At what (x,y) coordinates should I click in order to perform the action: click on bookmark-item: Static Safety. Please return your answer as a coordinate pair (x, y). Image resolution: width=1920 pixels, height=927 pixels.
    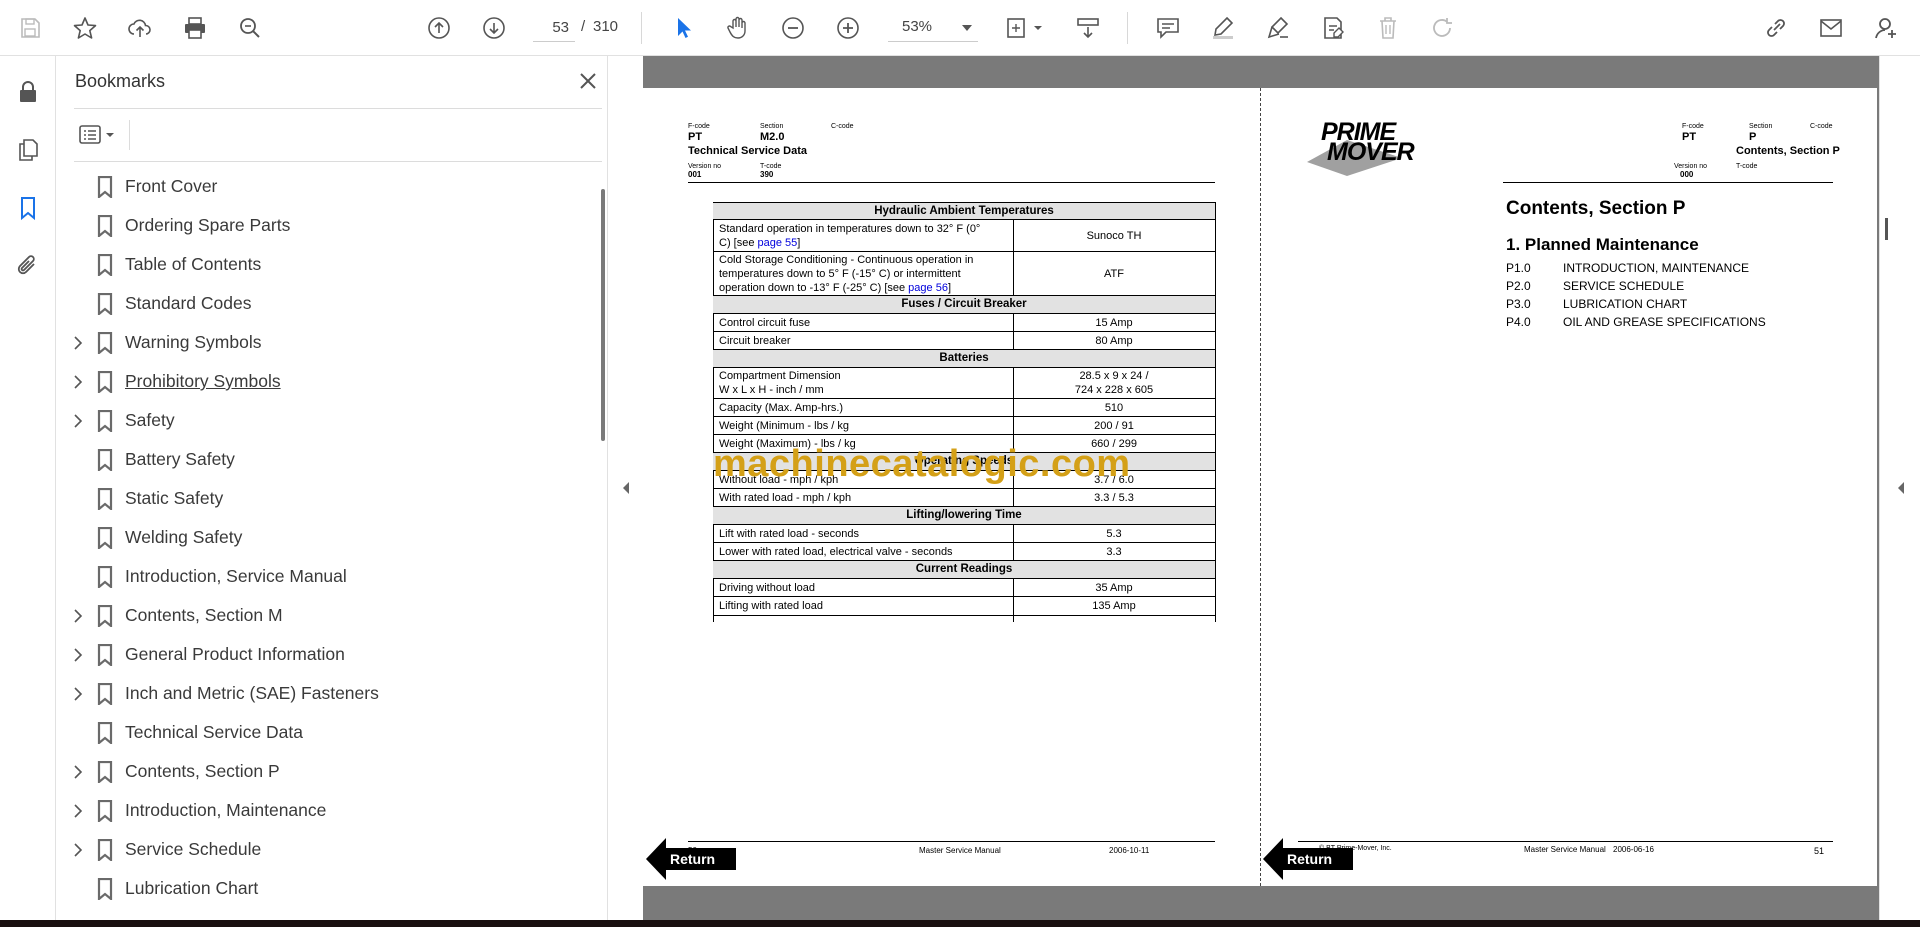
    Looking at the image, I should click on (317, 499).